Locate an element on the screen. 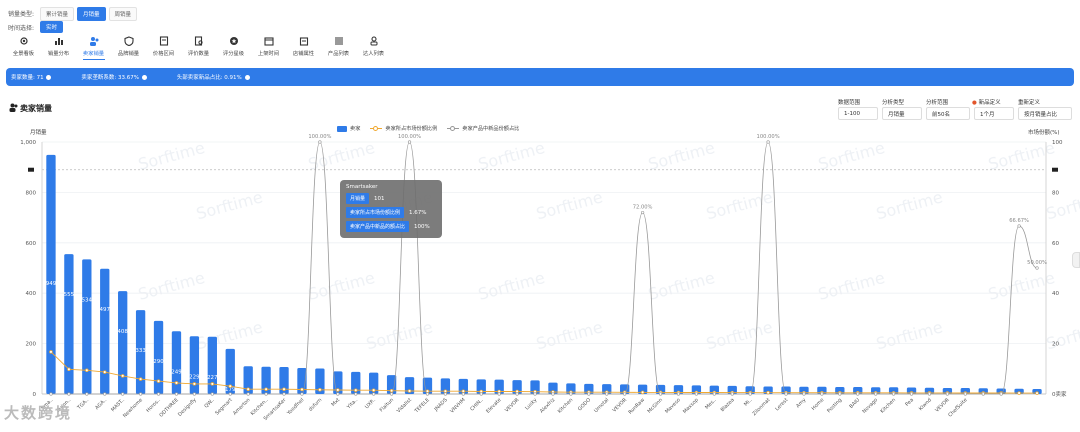 The width and height of the screenshot is (1080, 432). watermark-logo: 大数跨境 is located at coordinates (38, 413).